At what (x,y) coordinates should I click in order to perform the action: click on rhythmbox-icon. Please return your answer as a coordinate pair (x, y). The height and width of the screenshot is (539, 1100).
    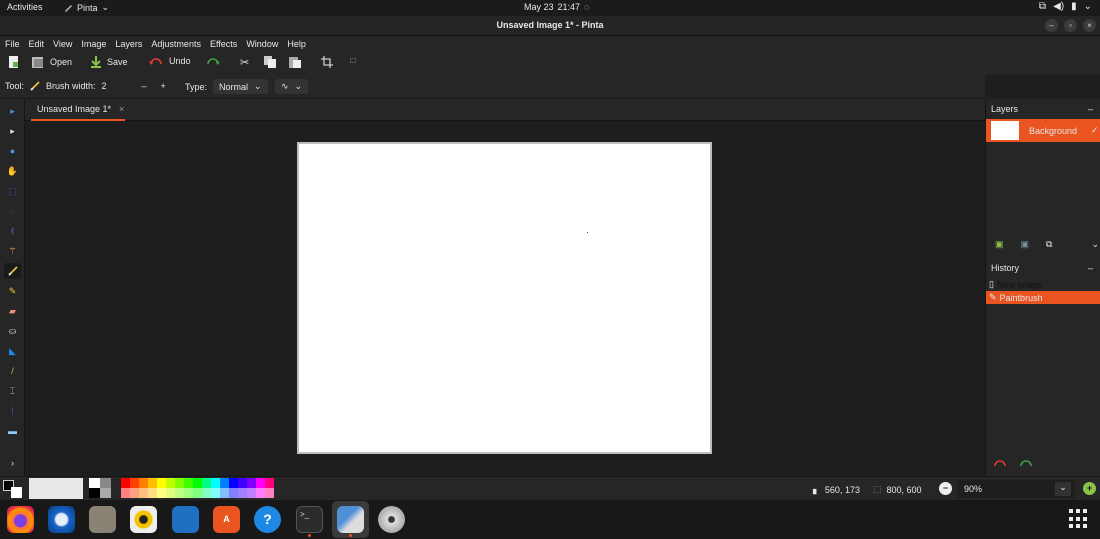
    Looking at the image, I should click on (143, 519).